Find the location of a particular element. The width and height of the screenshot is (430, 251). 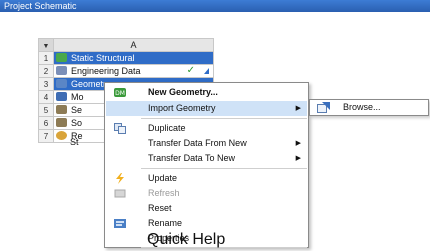

system-header-row: ▼ A is located at coordinates (126, 45).